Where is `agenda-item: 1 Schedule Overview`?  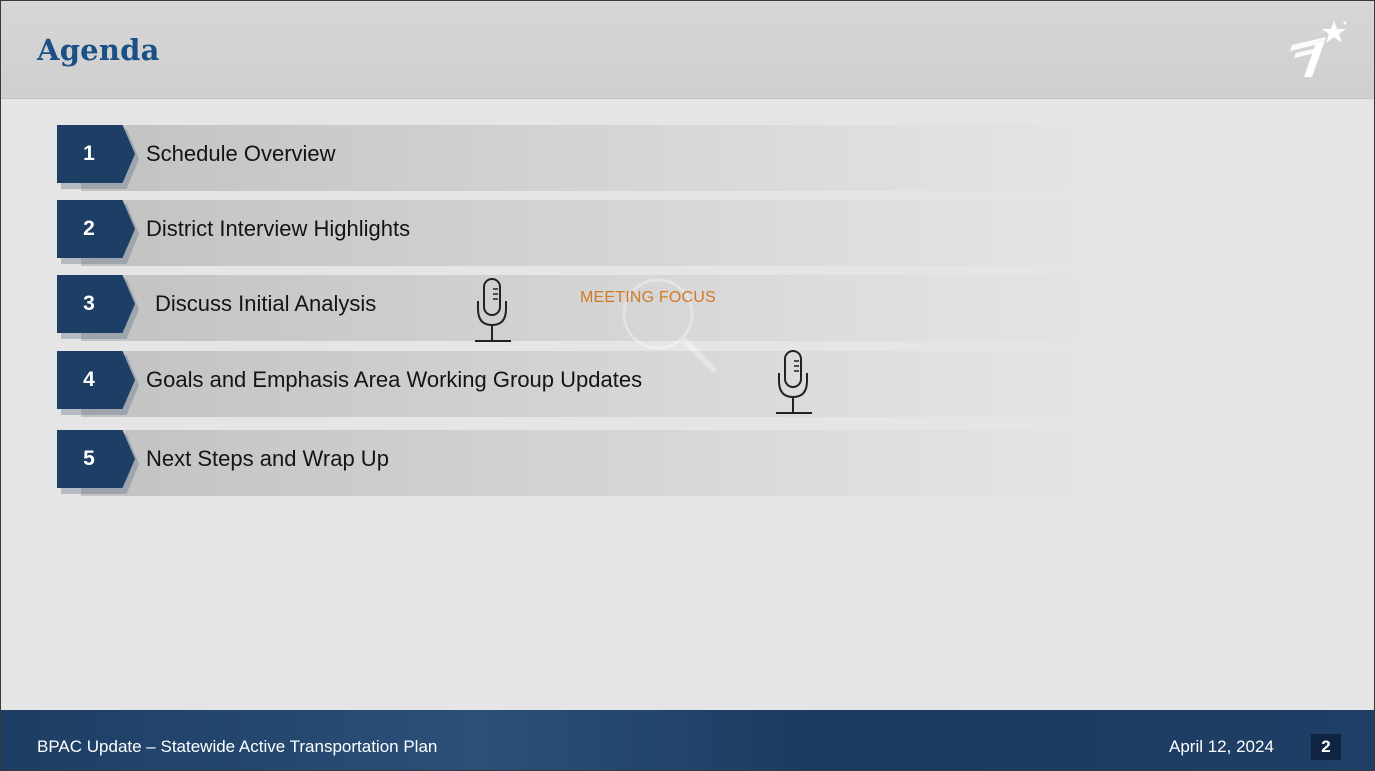
agenda-item: 1 Schedule Overview is located at coordinates (581, 158).